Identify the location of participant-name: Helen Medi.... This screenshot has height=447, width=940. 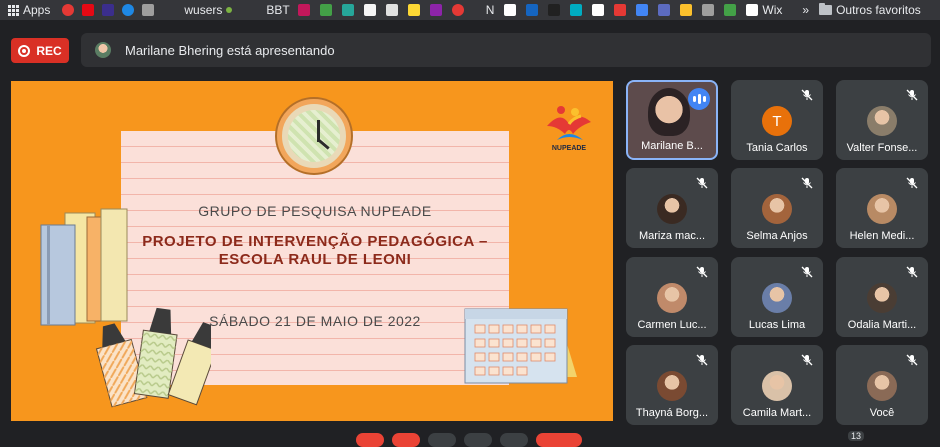
(882, 236).